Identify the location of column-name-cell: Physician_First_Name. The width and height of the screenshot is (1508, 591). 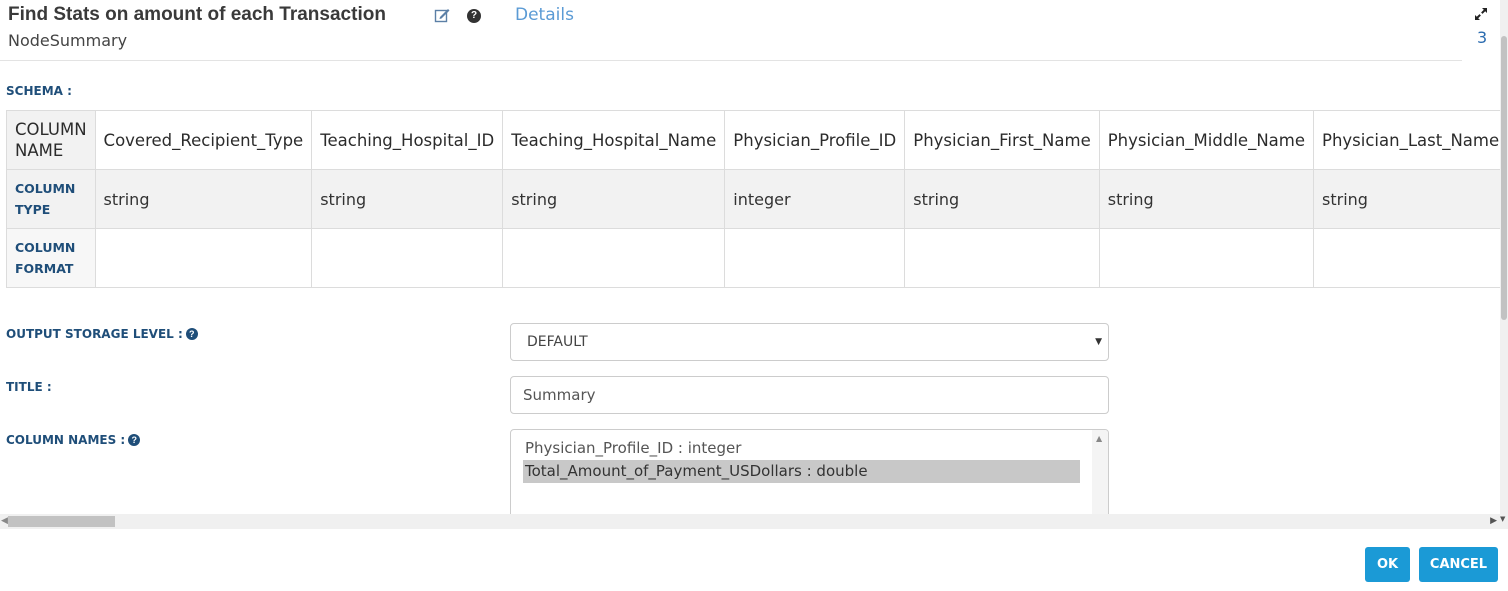
(1002, 140).